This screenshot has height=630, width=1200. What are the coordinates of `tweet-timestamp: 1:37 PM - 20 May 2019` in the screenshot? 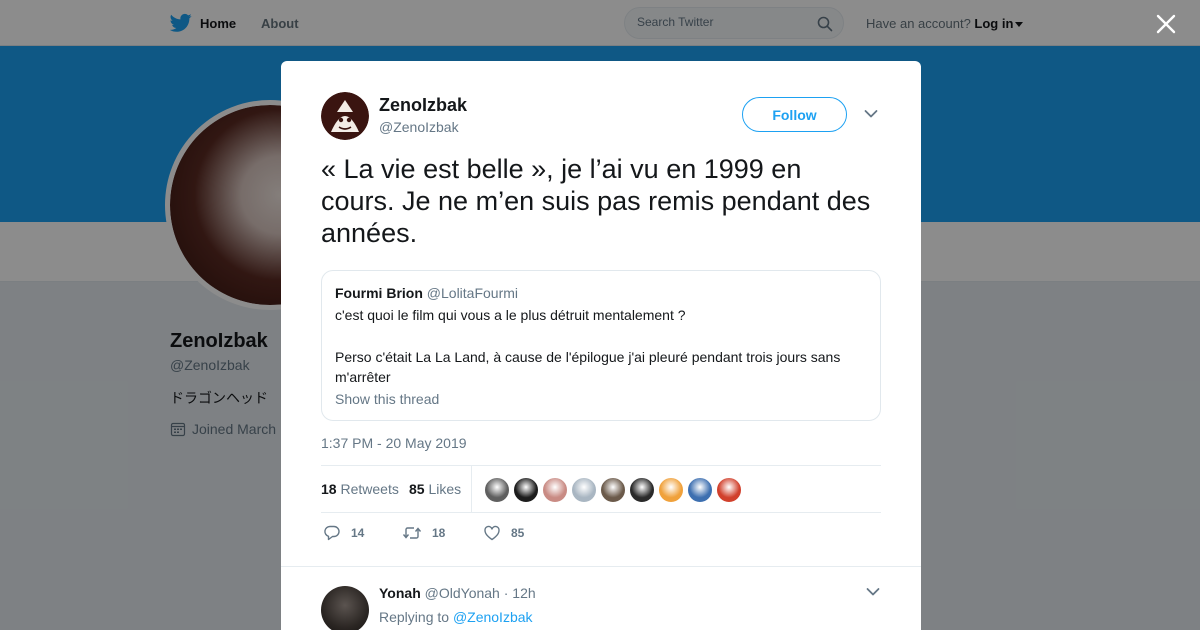 It's located at (394, 443).